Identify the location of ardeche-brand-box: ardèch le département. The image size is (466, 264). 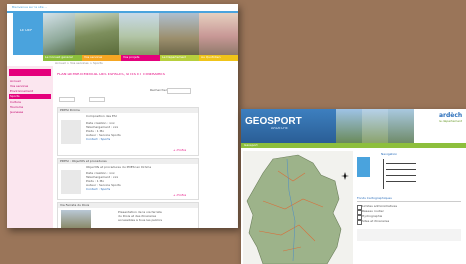
(440, 126).